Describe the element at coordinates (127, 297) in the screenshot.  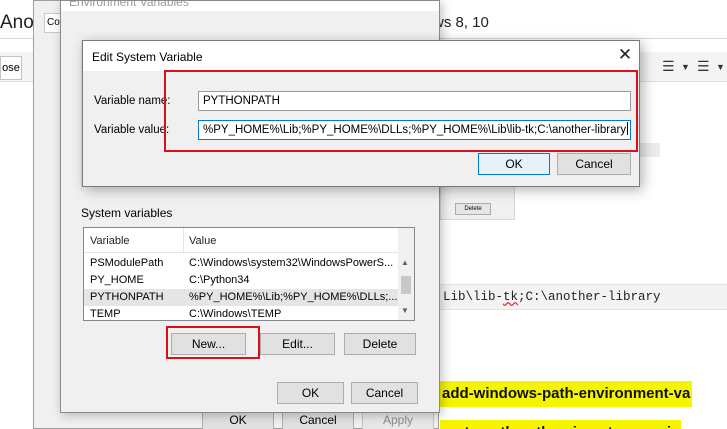
I see `row-variable: PYTHONPATH` at that location.